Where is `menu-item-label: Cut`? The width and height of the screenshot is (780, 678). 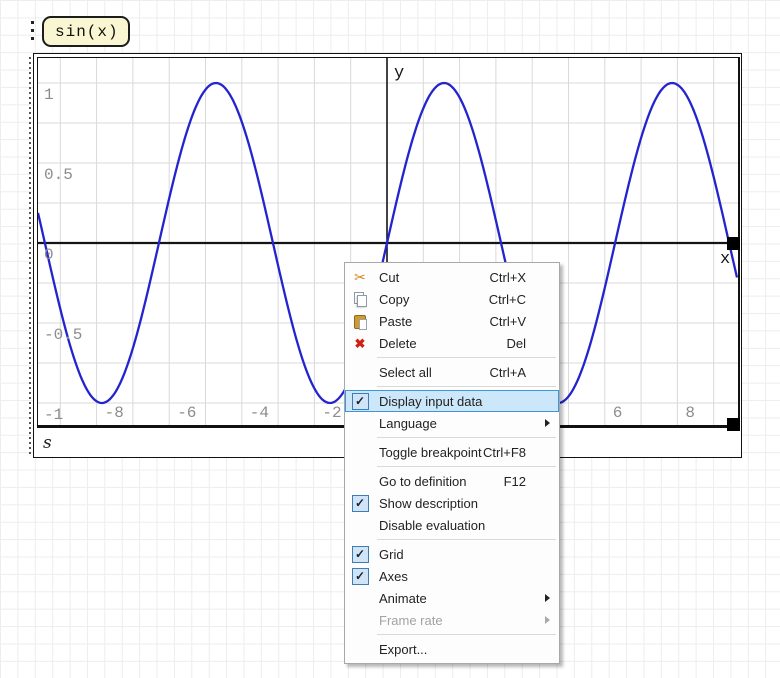
menu-item-label: Cut is located at coordinates (389, 277).